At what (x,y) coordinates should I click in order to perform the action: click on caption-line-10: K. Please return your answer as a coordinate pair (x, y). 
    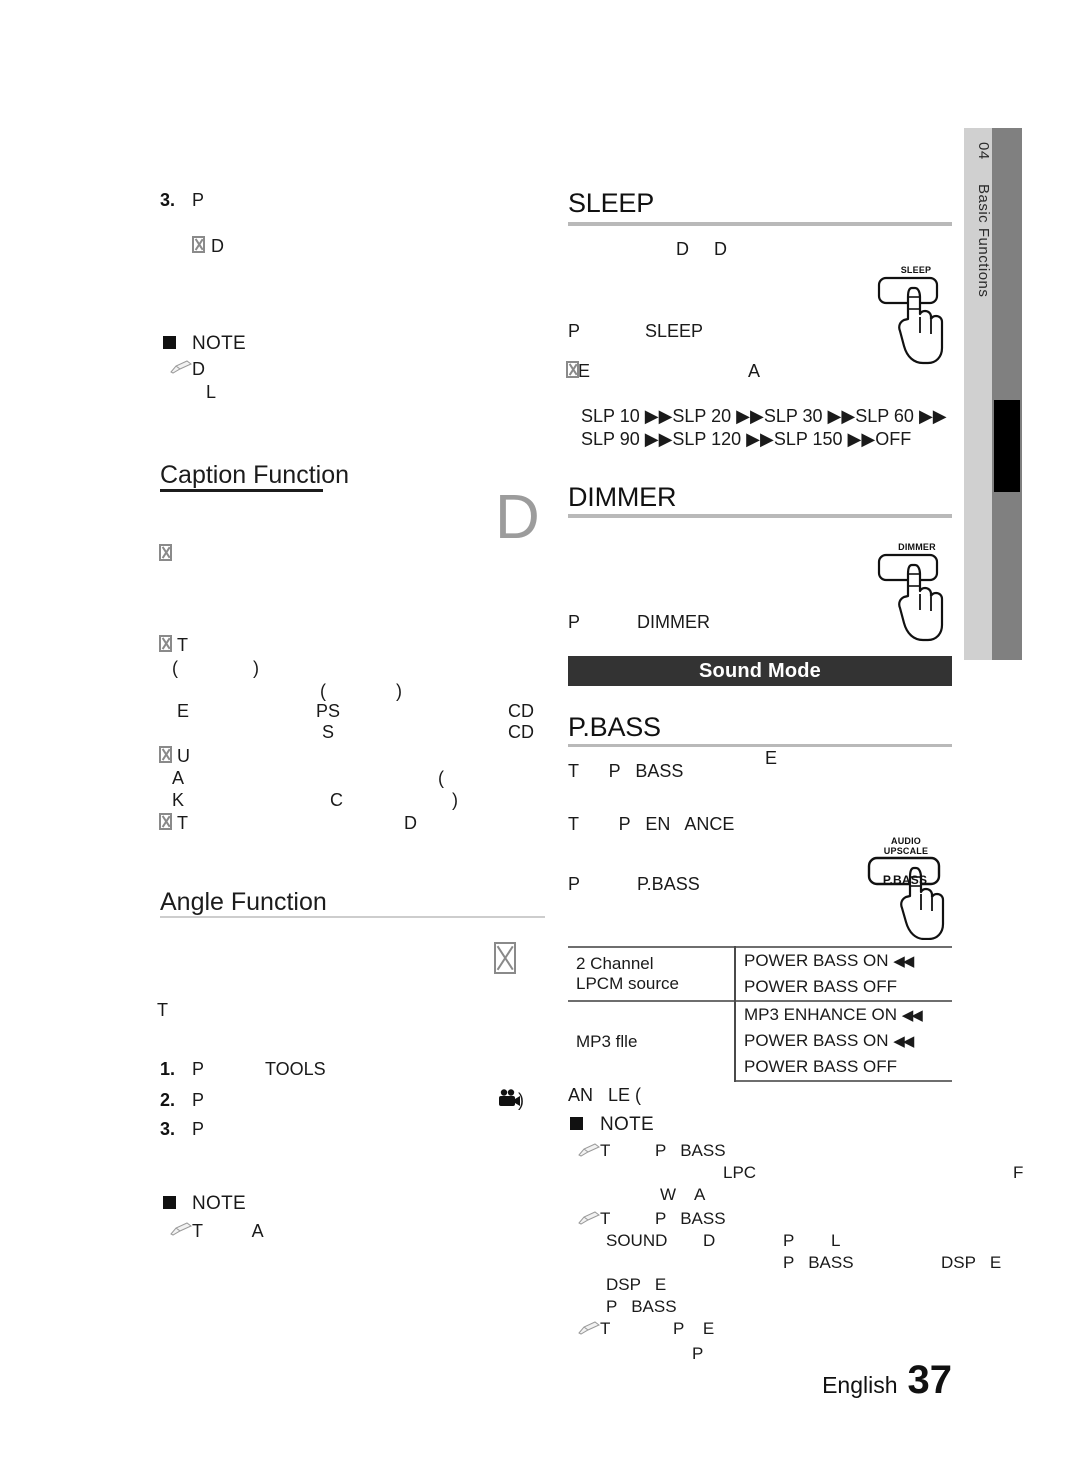
    Looking at the image, I should click on (178, 800).